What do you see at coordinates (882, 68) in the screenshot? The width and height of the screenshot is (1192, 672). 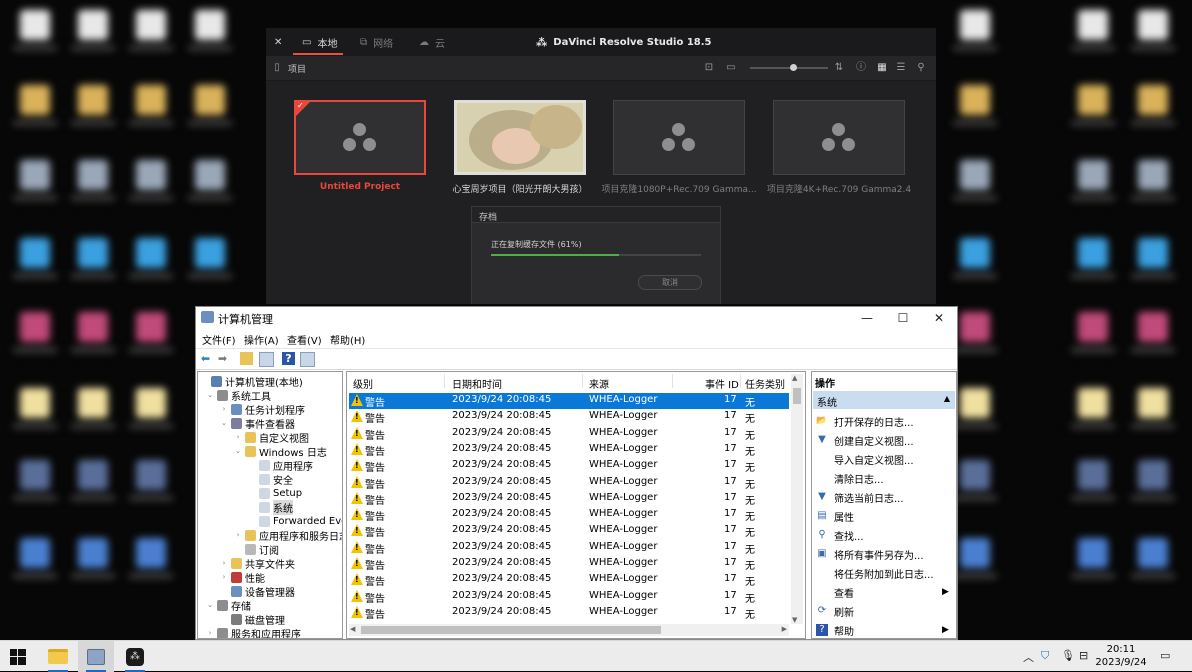 I see `grid-view-icon: ▦` at bounding box center [882, 68].